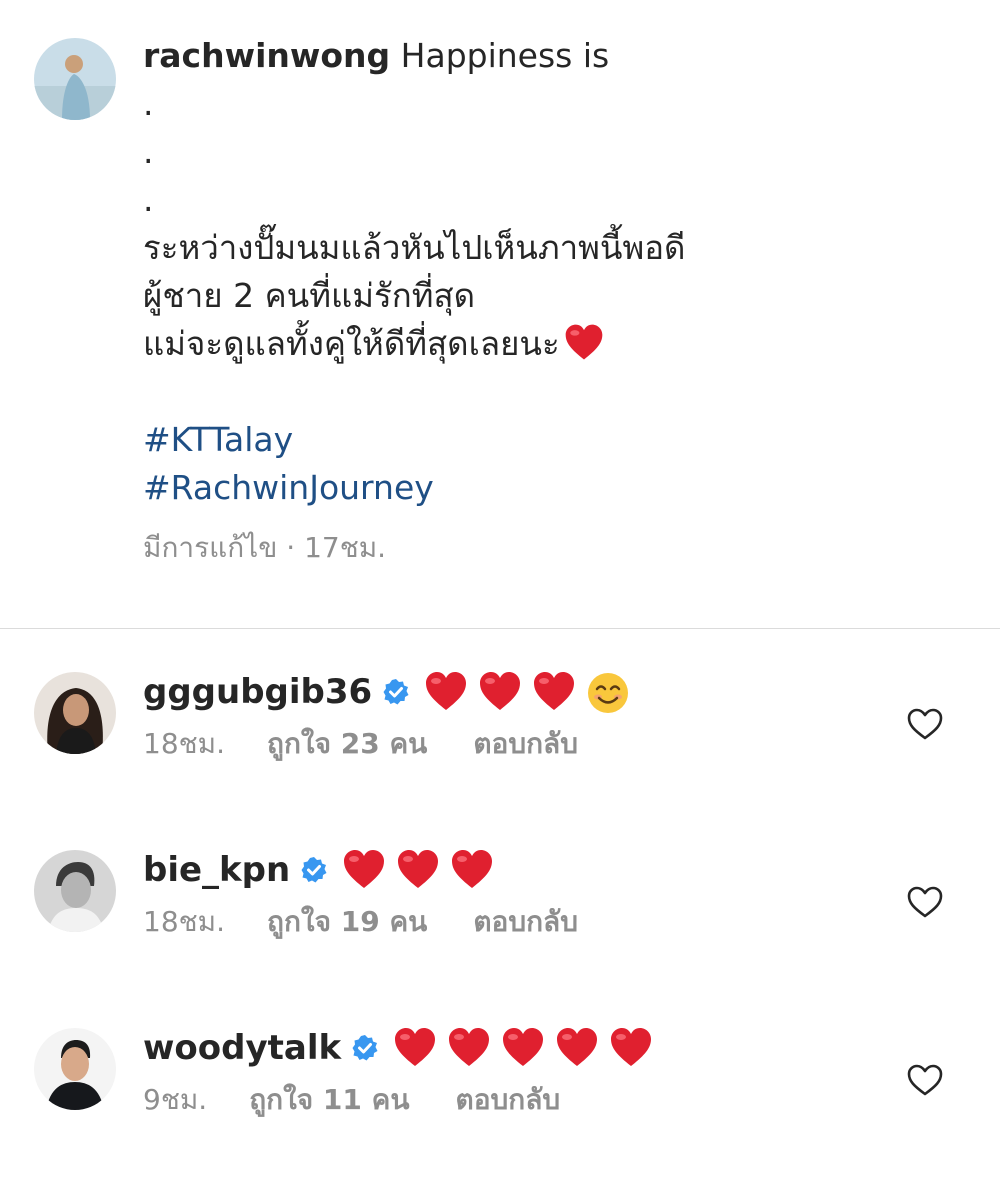  Describe the element at coordinates (608, 692) in the screenshot. I see `smiling-face-emoji` at that location.